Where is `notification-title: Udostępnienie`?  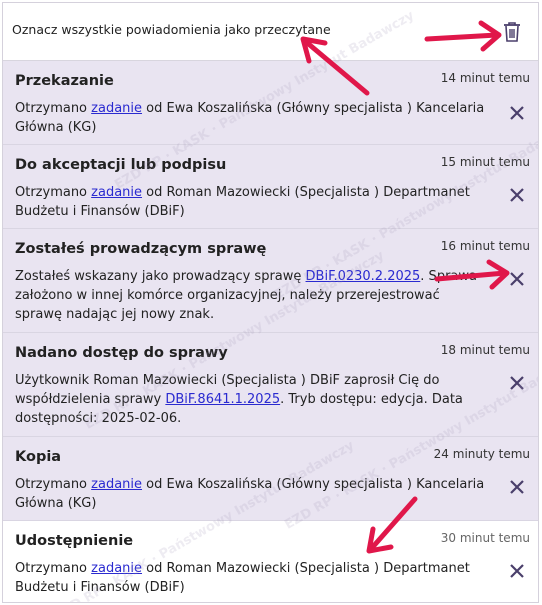 notification-title: Udostępnienie is located at coordinates (74, 541).